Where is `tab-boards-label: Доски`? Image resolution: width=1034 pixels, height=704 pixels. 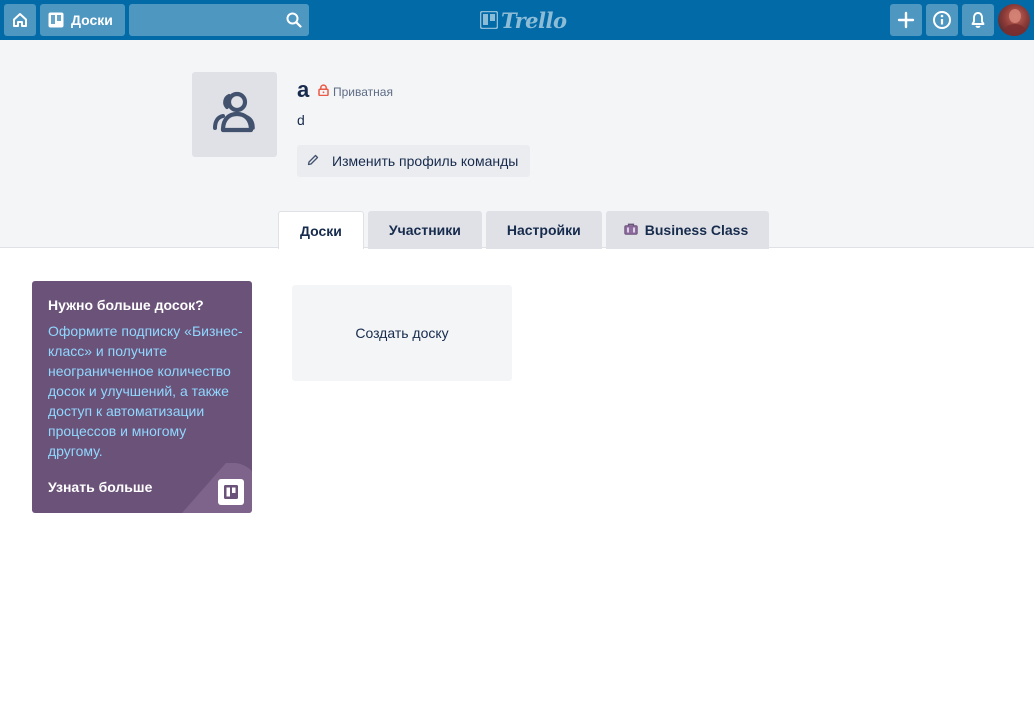
tab-boards-label: Доски is located at coordinates (321, 230).